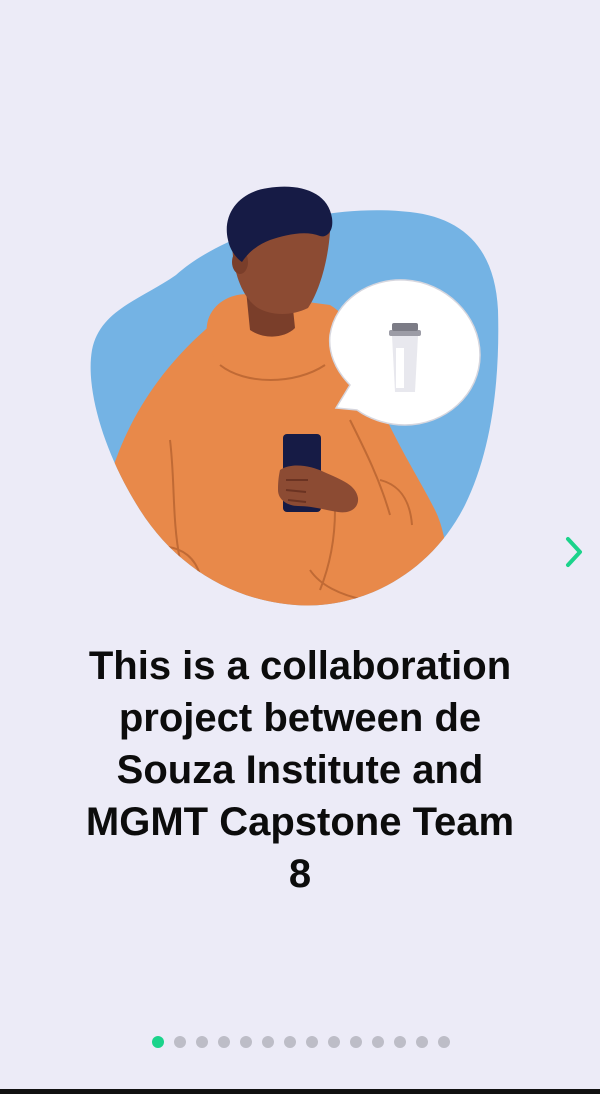 This screenshot has width=600, height=1094. Describe the element at coordinates (300, 1091) in the screenshot. I see `bottom-edge-bar` at that location.